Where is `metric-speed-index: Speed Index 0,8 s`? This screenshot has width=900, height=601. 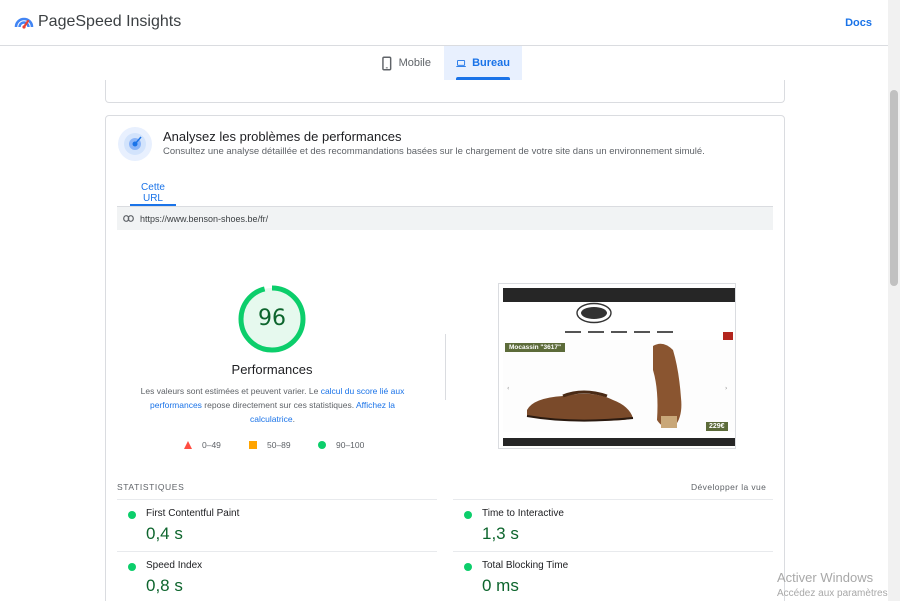
metric-speed-index: Speed Index 0,8 s is located at coordinates (277, 576).